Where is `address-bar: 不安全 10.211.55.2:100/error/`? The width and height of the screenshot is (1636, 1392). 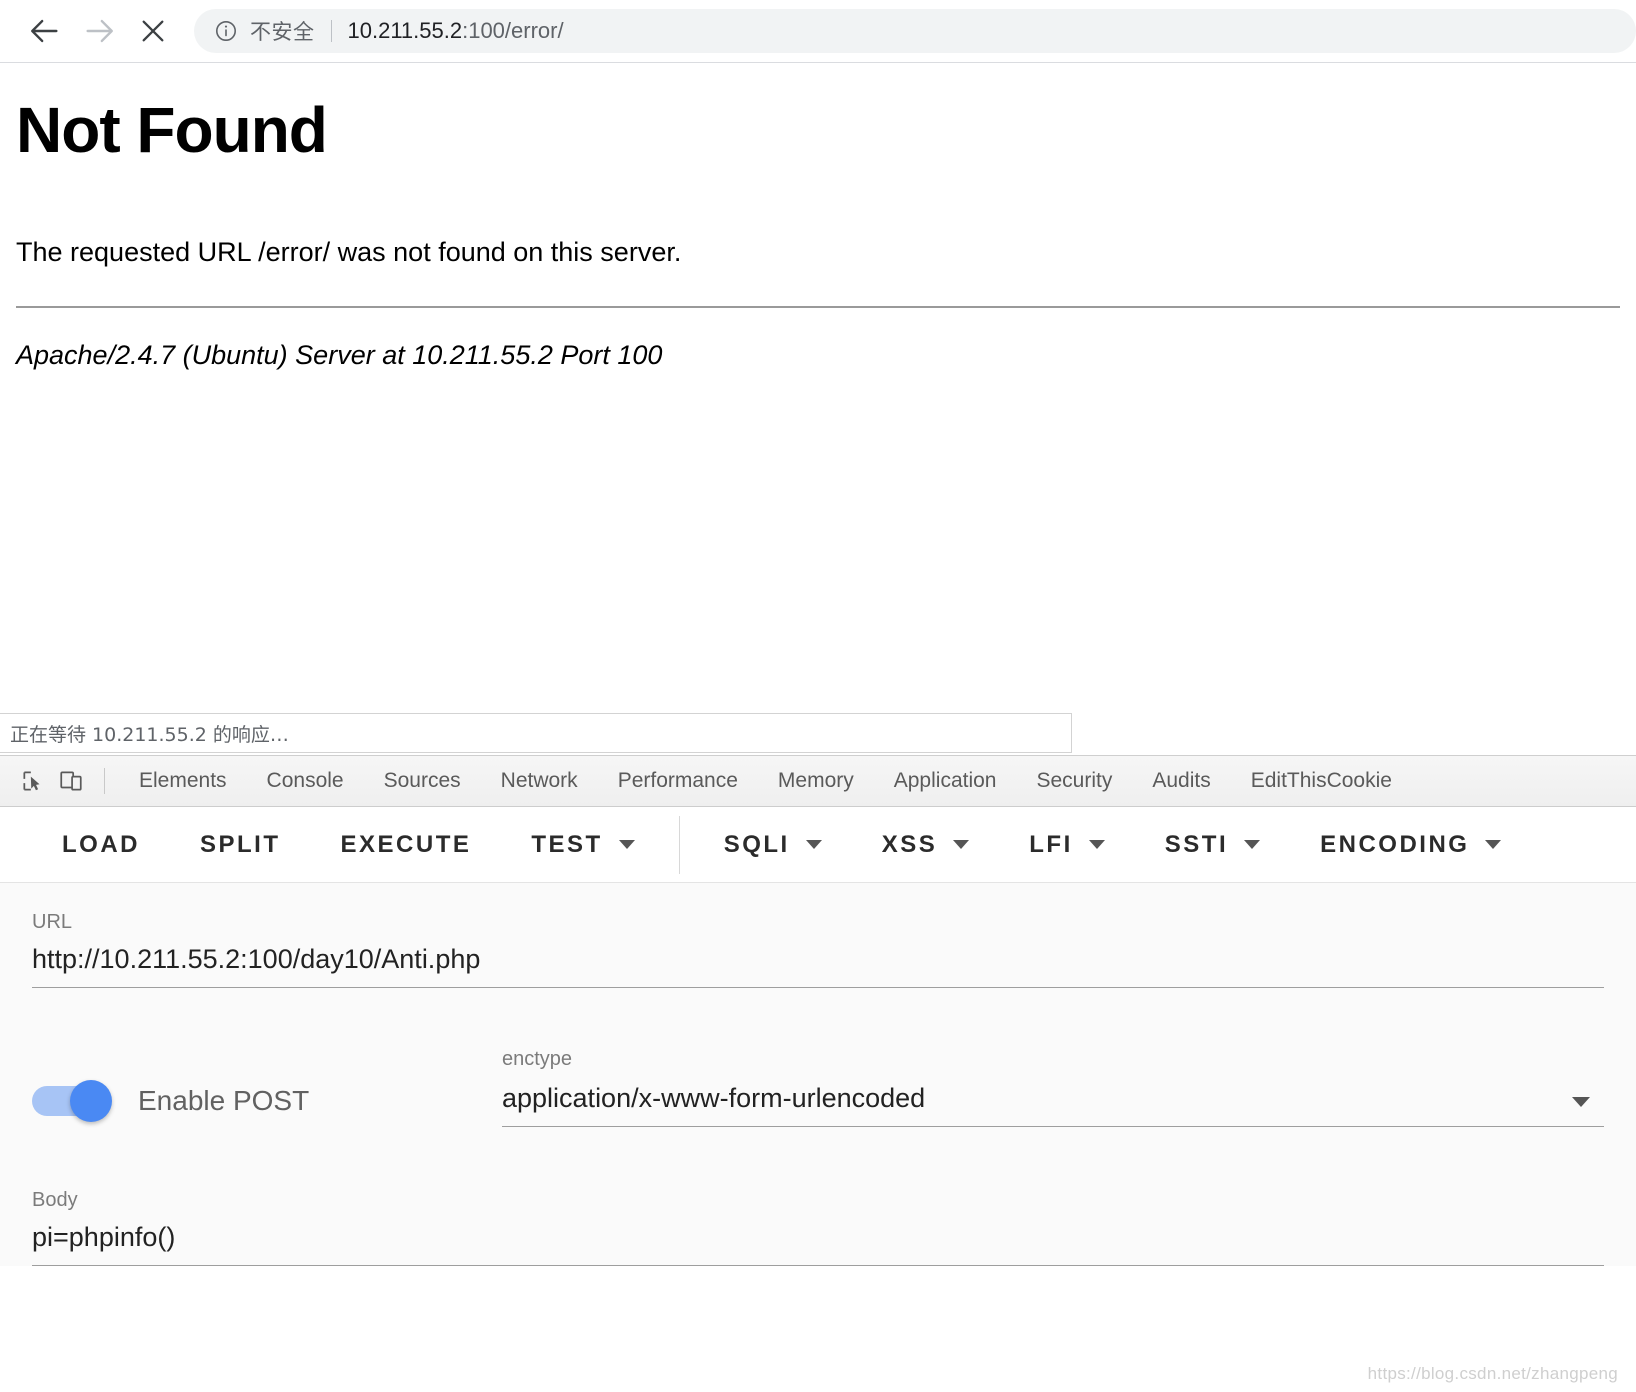 address-bar: 不安全 10.211.55.2:100/error/ is located at coordinates (915, 31).